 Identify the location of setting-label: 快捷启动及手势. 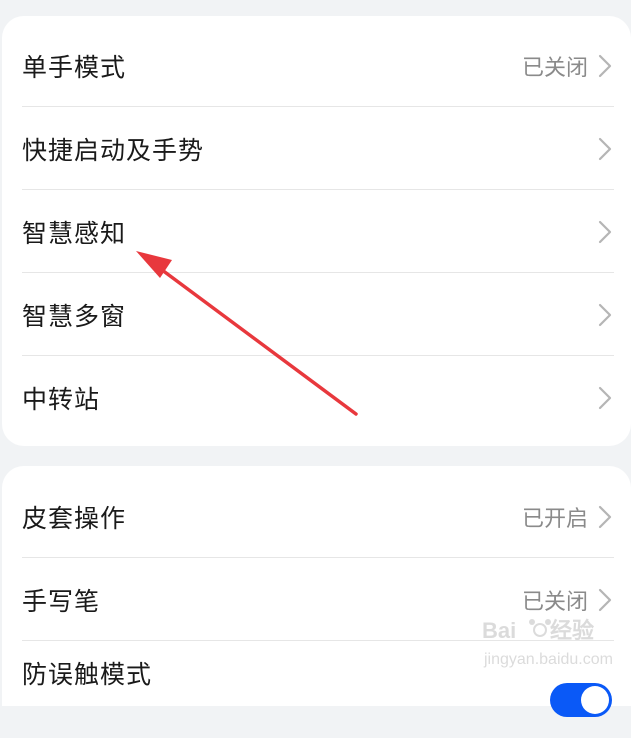
(113, 150).